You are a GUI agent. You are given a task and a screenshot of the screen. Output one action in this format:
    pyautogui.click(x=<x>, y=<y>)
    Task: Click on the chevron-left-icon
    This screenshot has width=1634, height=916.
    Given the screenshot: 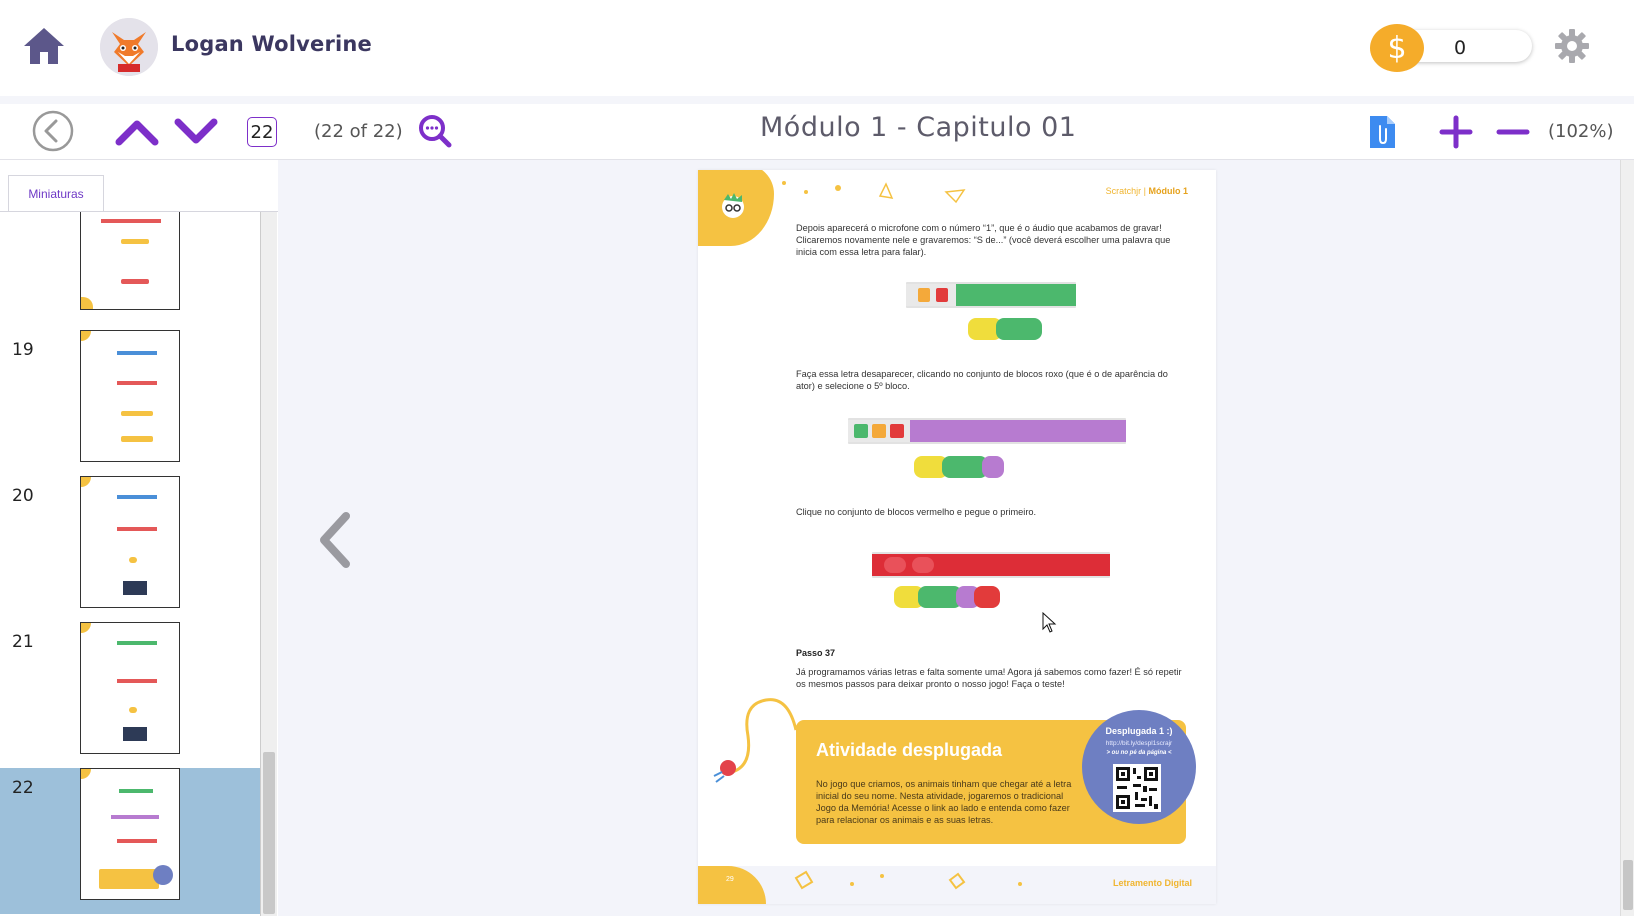 What is the action you would take?
    pyautogui.click(x=335, y=540)
    